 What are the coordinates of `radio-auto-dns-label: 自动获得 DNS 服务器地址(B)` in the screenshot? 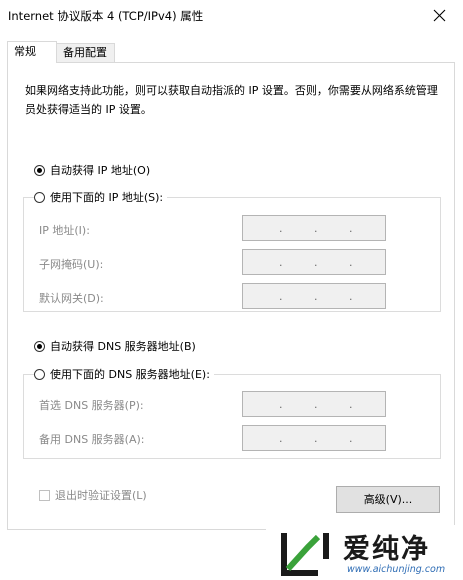 It's located at (123, 346).